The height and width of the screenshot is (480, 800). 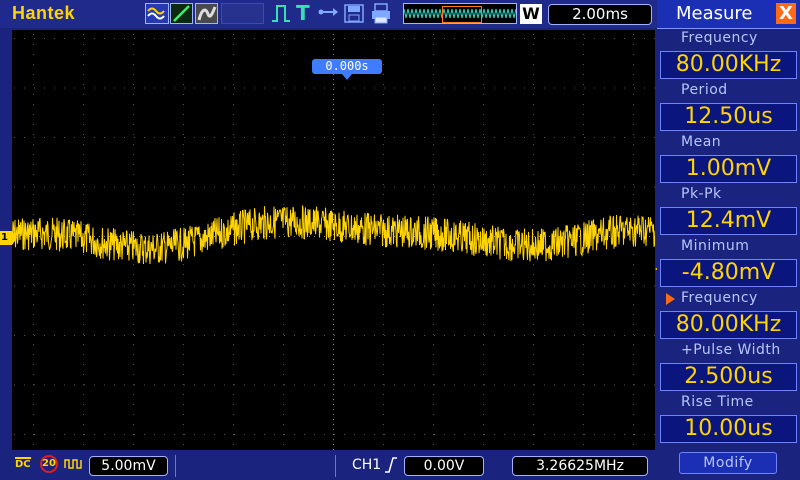 What do you see at coordinates (728, 169) in the screenshot?
I see `measure-value: 1.00mV` at bounding box center [728, 169].